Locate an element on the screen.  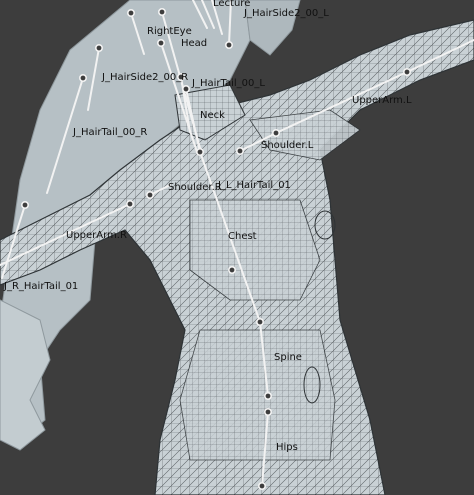
label-righteye: RightEye is located at coordinates (169, 31).